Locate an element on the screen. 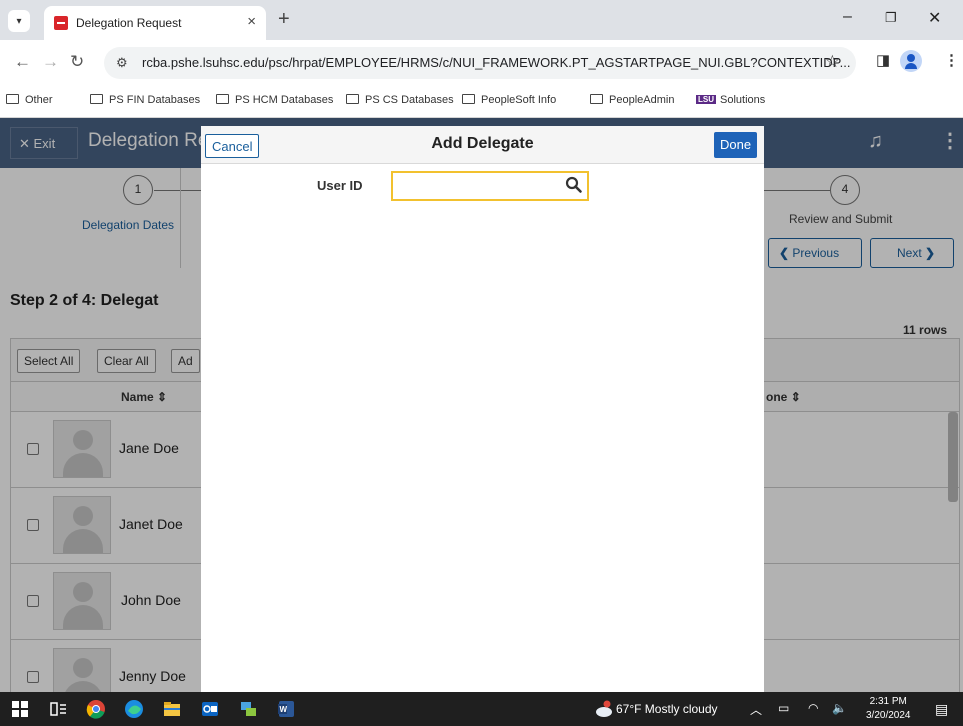  file-explorer-icon is located at coordinates (172, 709).